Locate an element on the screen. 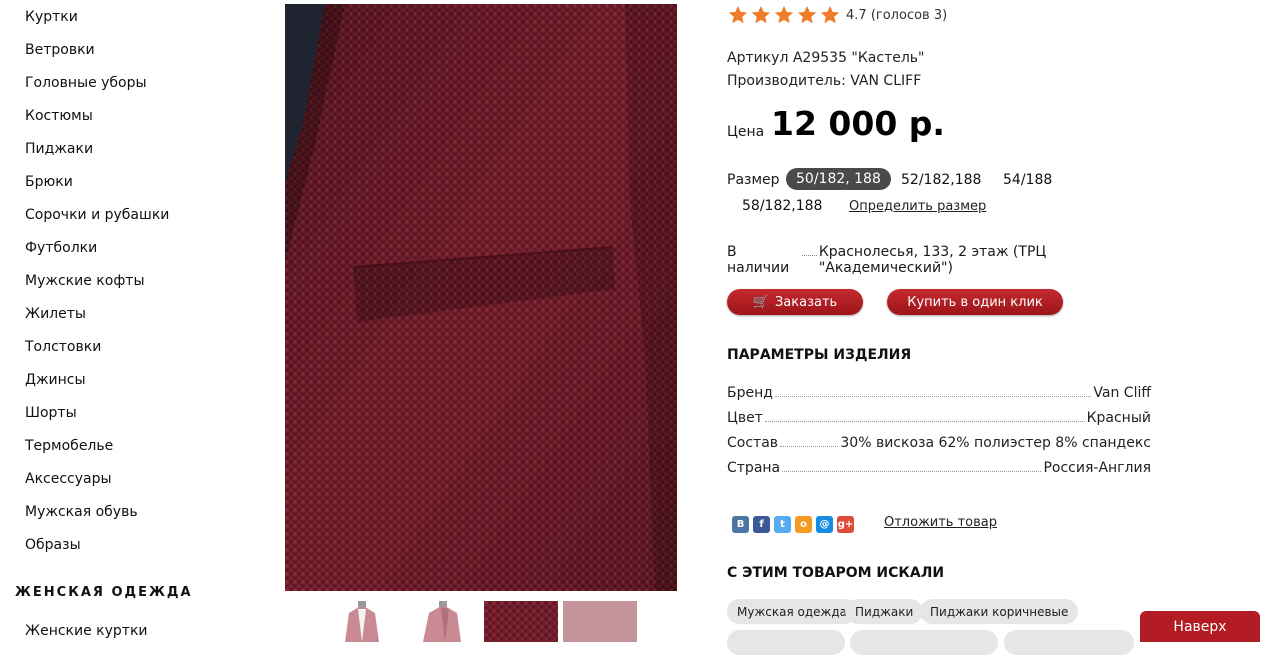  sidebar-item-windbreakers: Ветровки is located at coordinates (60, 50).